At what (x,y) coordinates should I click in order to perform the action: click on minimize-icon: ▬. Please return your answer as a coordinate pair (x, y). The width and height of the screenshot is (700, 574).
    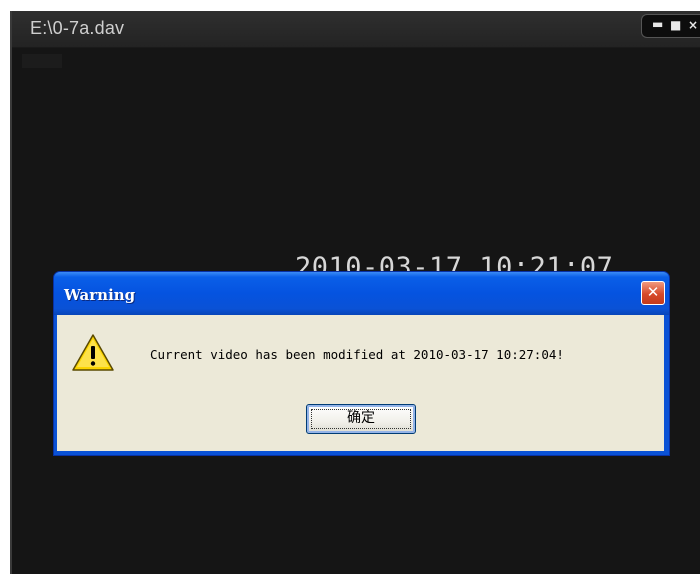
    Looking at the image, I should click on (657, 24).